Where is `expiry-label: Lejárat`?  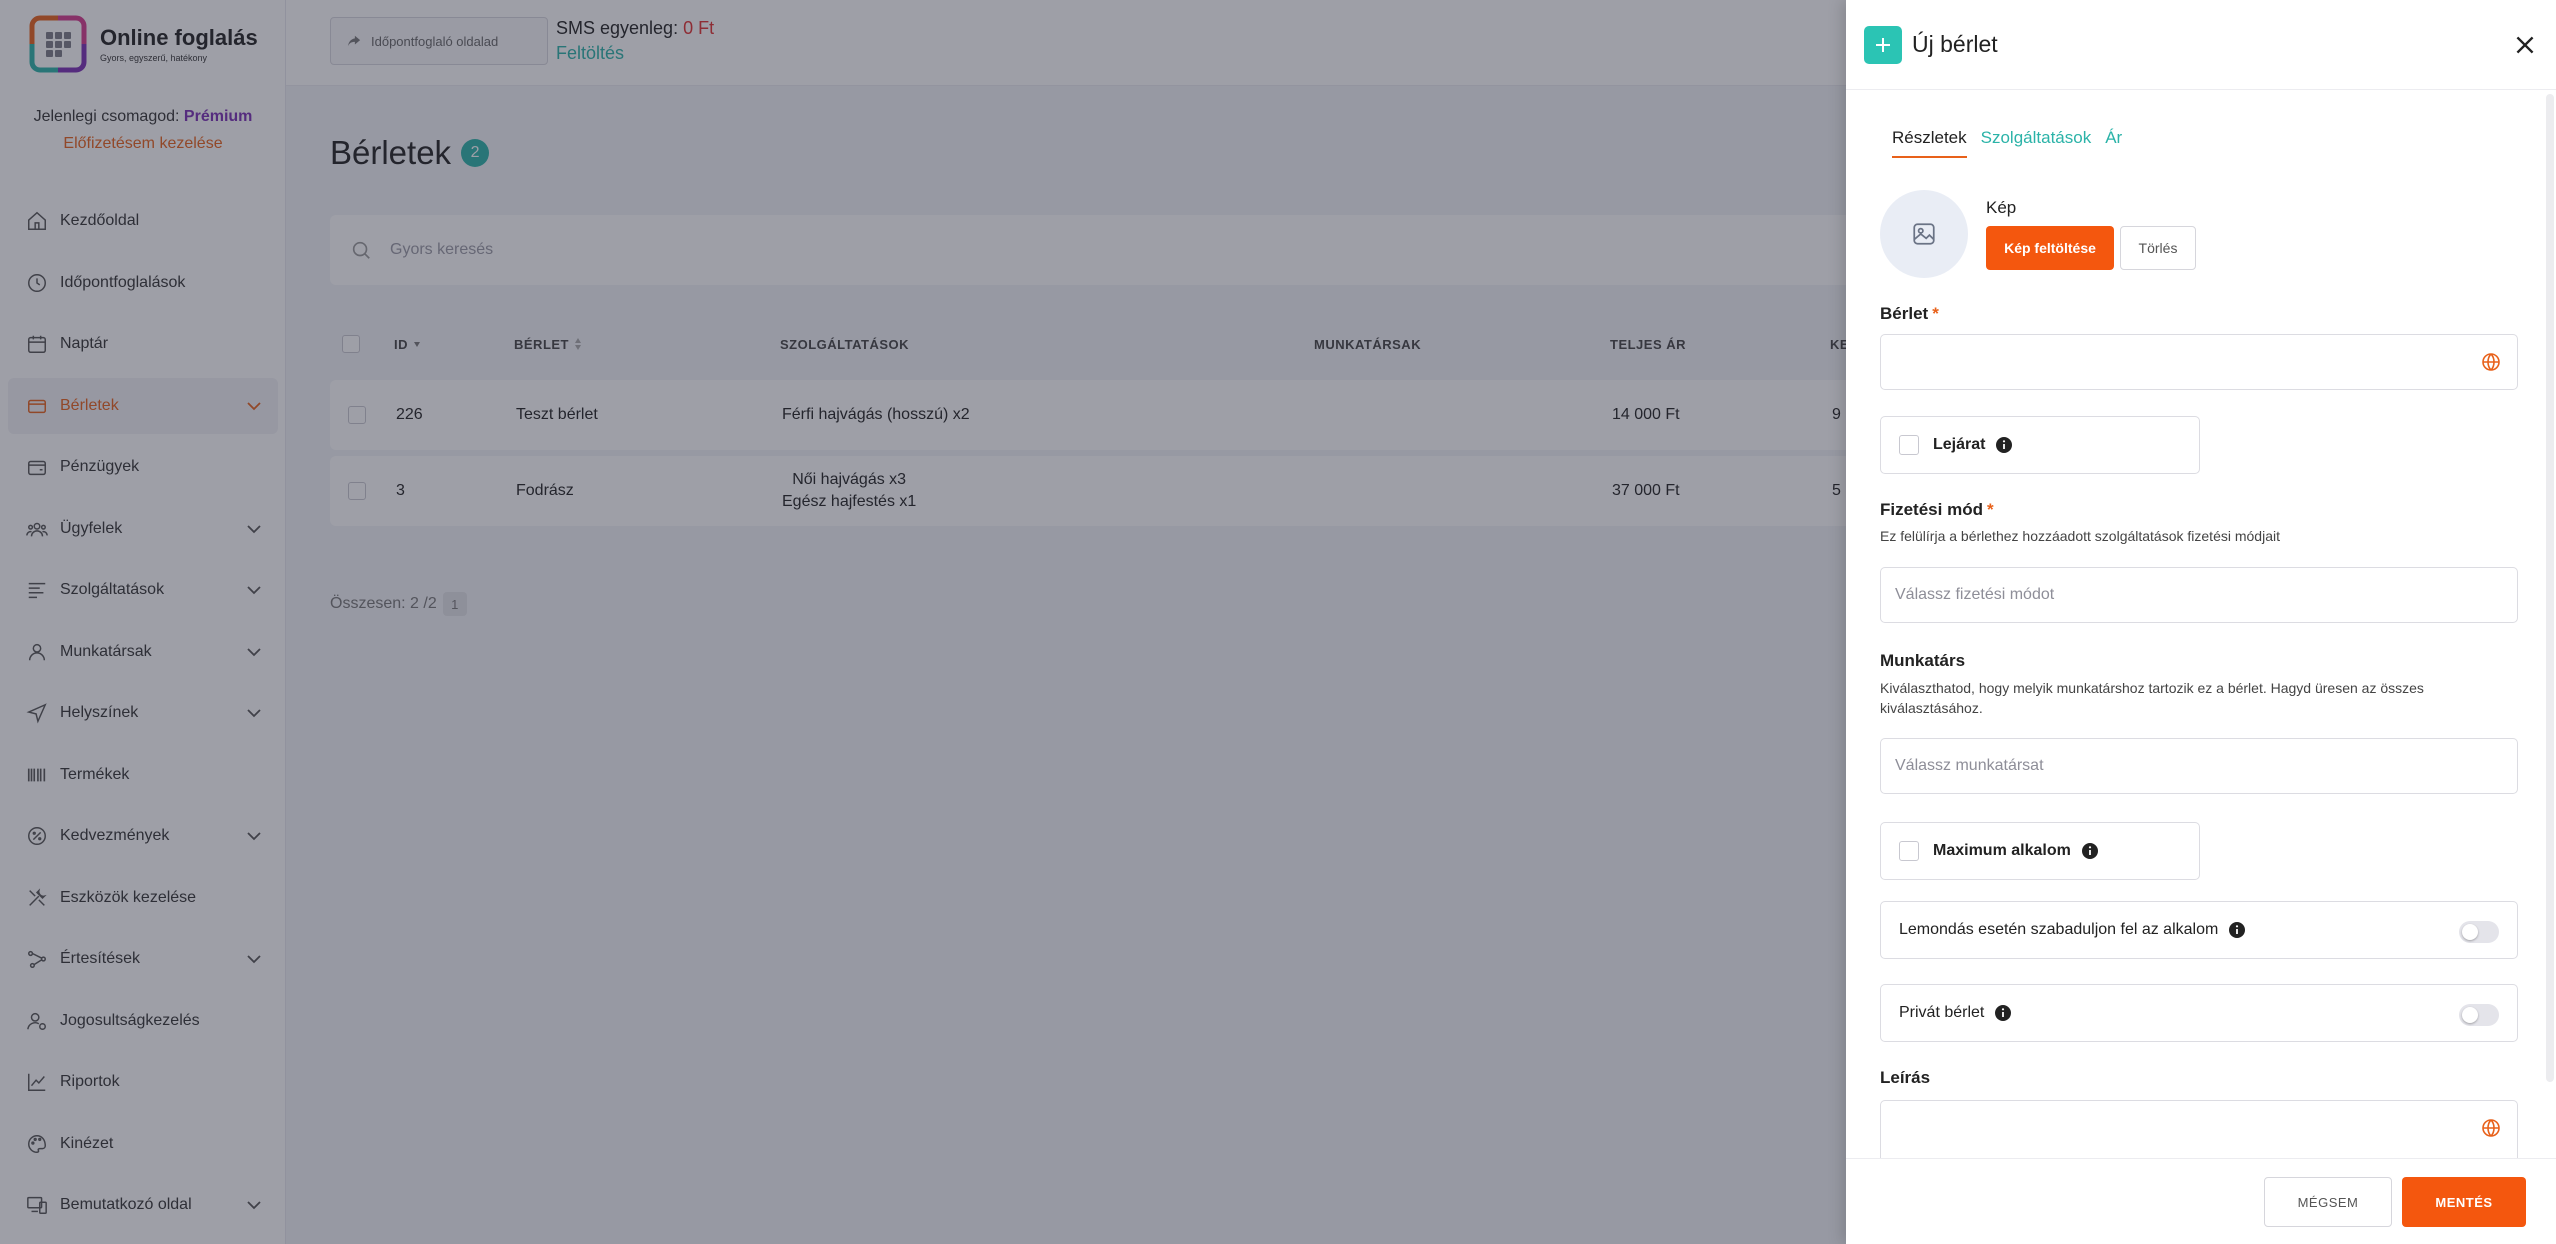 expiry-label: Lejárat is located at coordinates (1959, 444).